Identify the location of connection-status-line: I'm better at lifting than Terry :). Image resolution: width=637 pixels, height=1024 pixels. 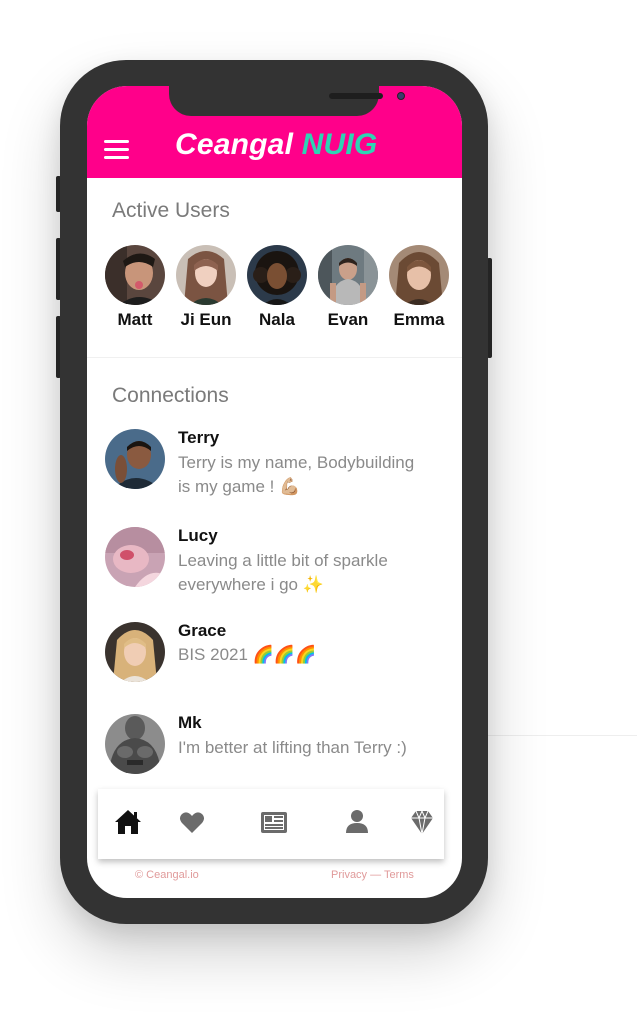
(292, 747).